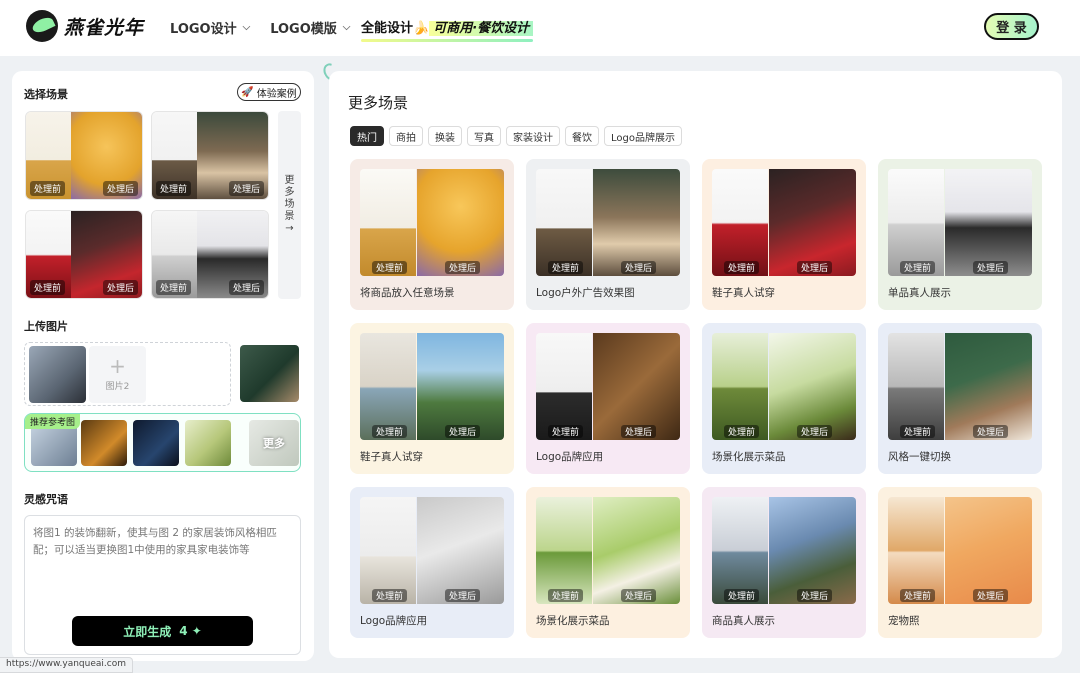 This screenshot has width=1080, height=673. Describe the element at coordinates (919, 293) in the screenshot. I see `scene-card-label: 单品真人展示` at that location.